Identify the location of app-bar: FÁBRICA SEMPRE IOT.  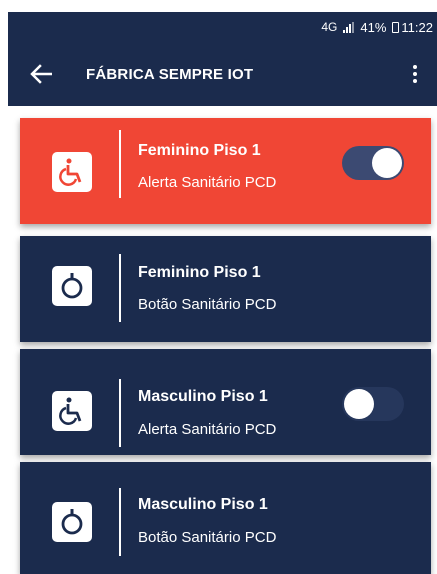
(222, 74).